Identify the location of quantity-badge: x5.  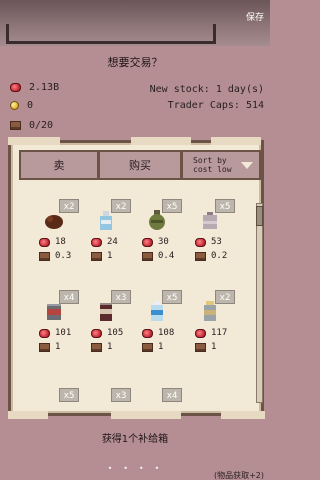
(69, 395).